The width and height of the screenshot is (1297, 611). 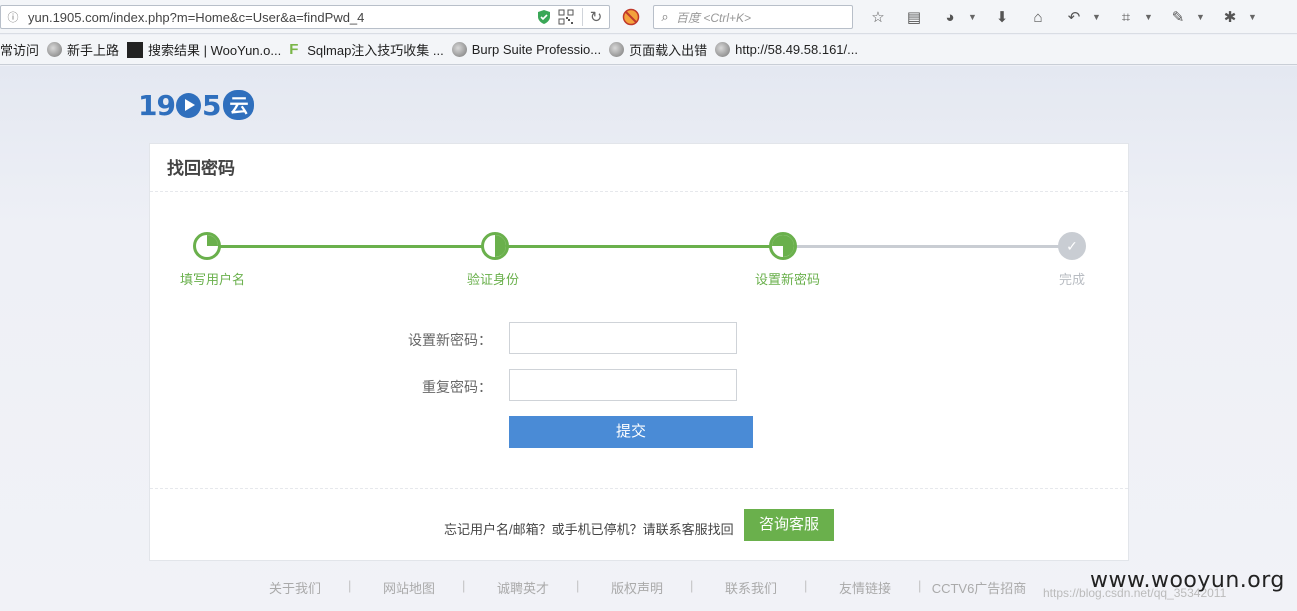 What do you see at coordinates (457, 387) in the screenshot?
I see `repeat-password-label: 重复密码：` at bounding box center [457, 387].